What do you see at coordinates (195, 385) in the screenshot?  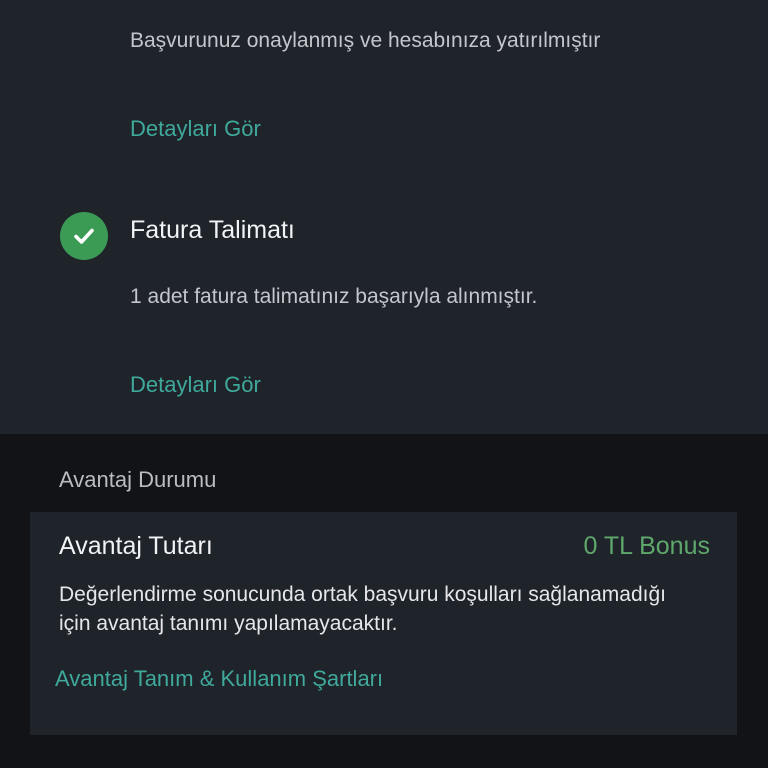 I see `invoice-details-link: Detayları Gör` at bounding box center [195, 385].